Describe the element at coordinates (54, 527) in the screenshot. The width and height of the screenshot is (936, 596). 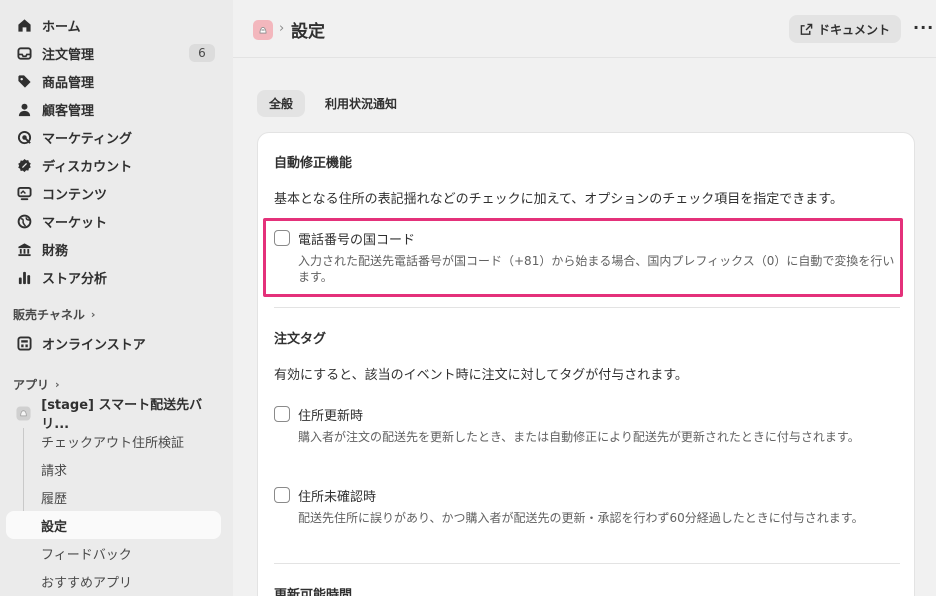
I see `sub-item-label: 設定` at that location.